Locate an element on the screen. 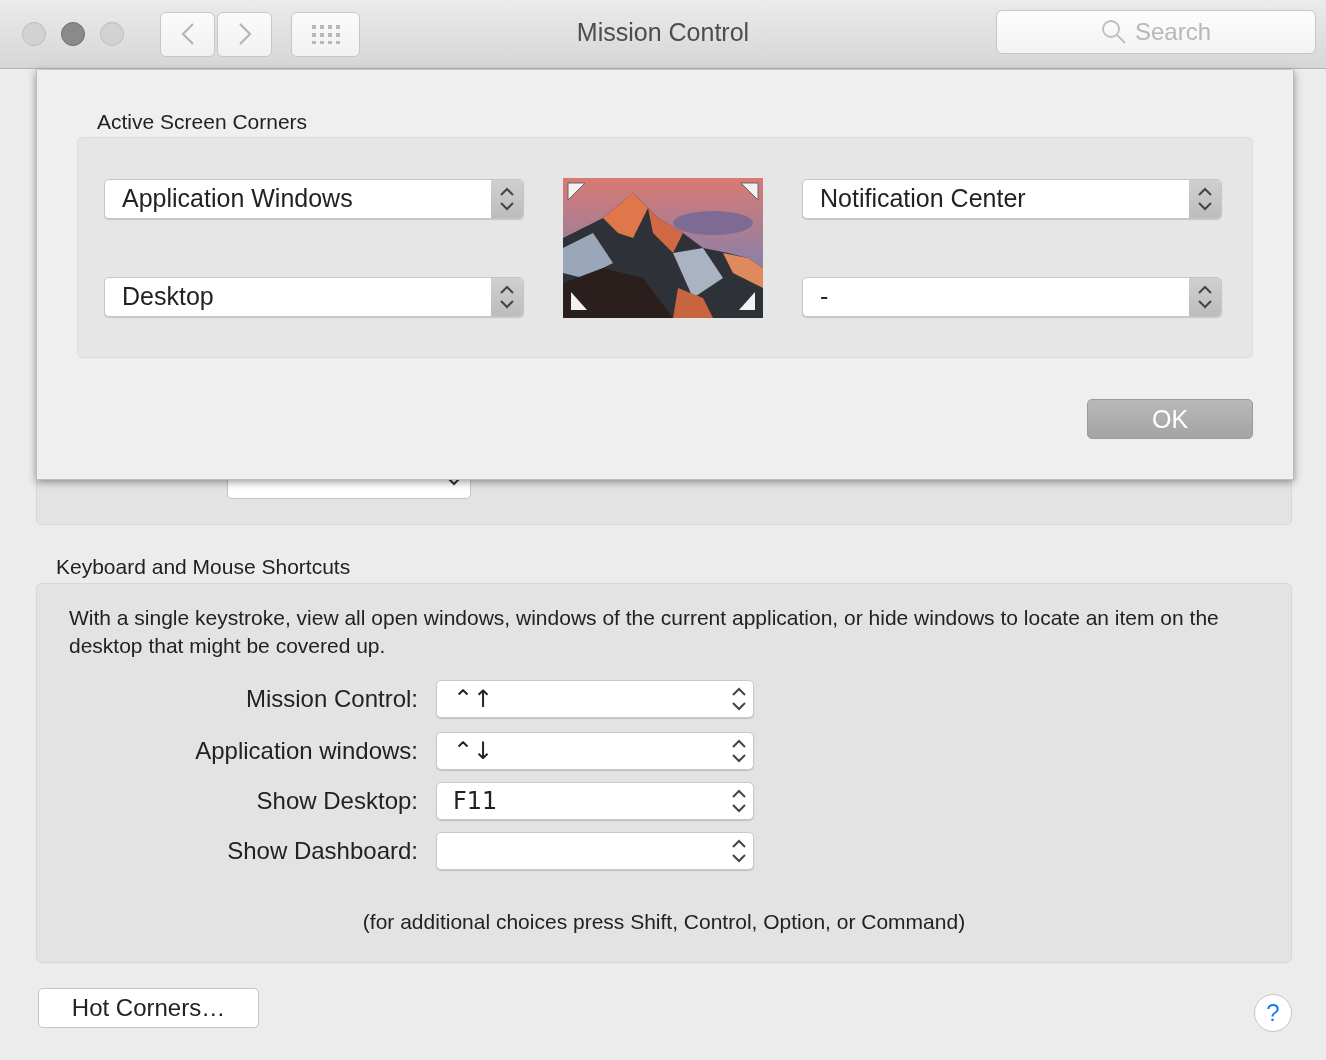 The image size is (1326, 1060). shortcut-label: Show Desktop: is located at coordinates (337, 801).